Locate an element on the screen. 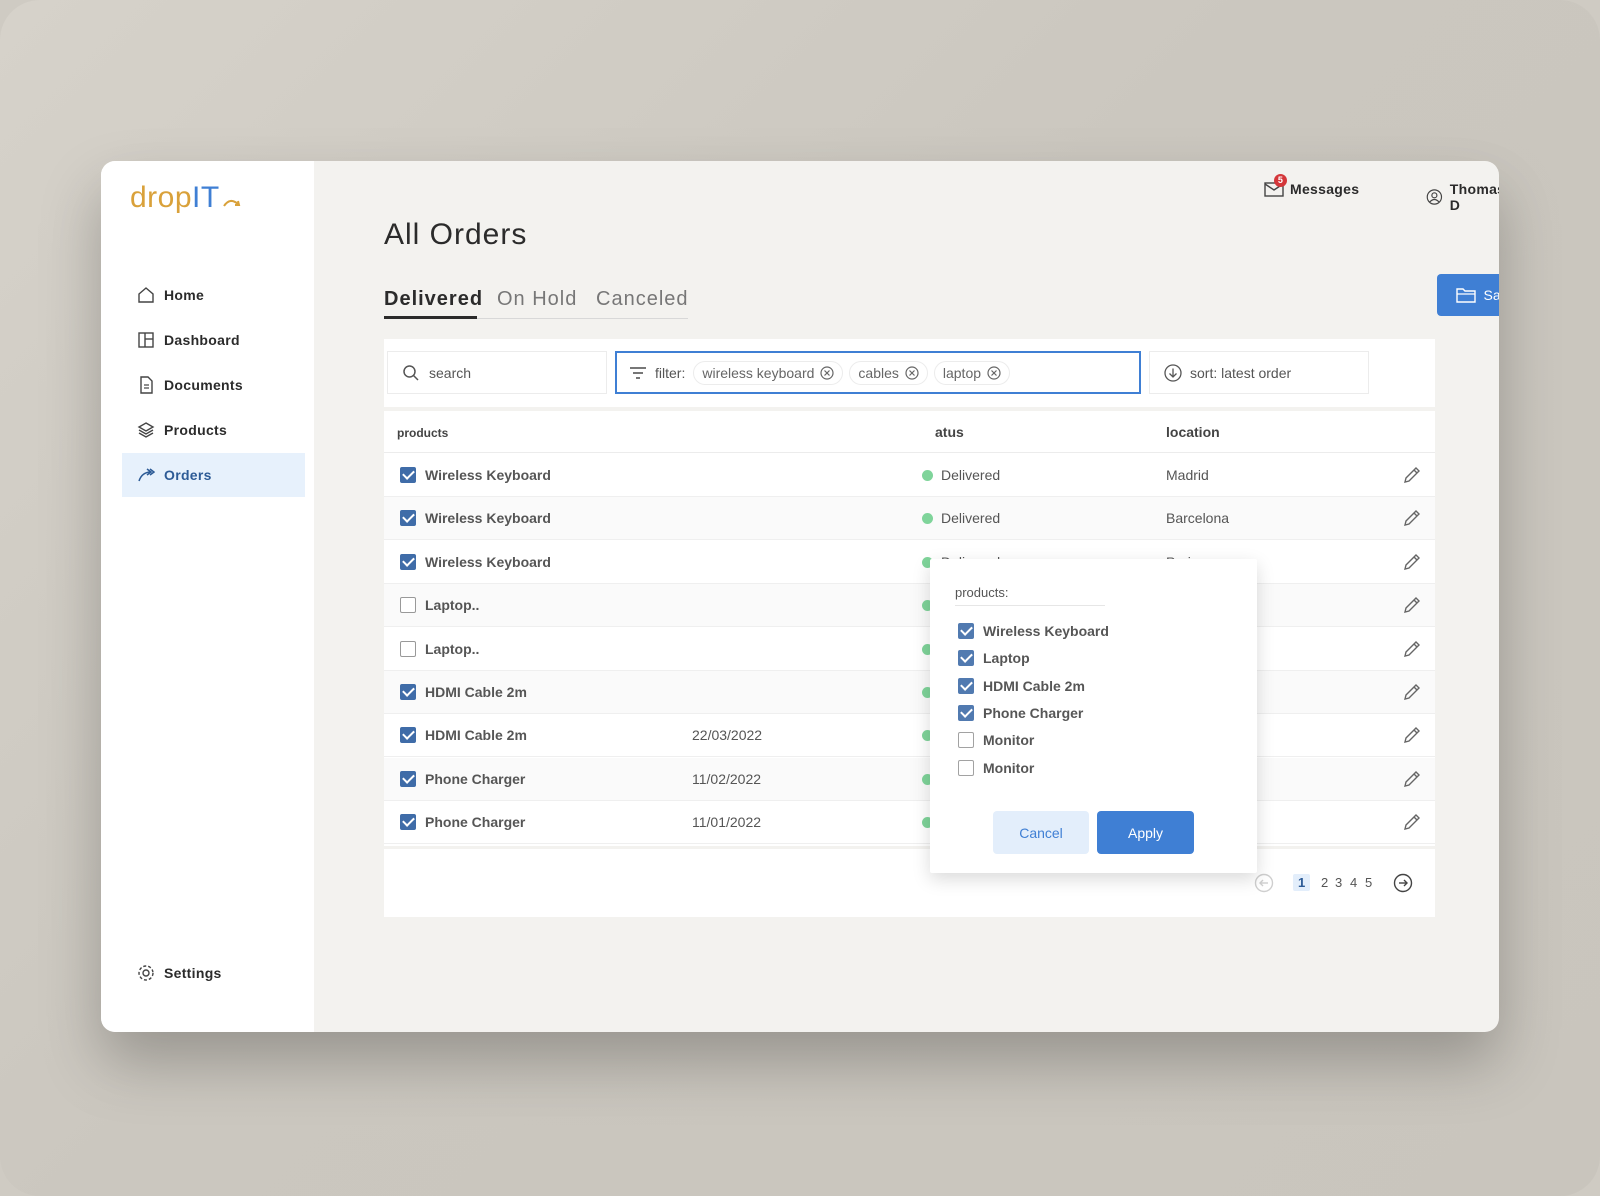  active-tab-underline is located at coordinates (430, 317).